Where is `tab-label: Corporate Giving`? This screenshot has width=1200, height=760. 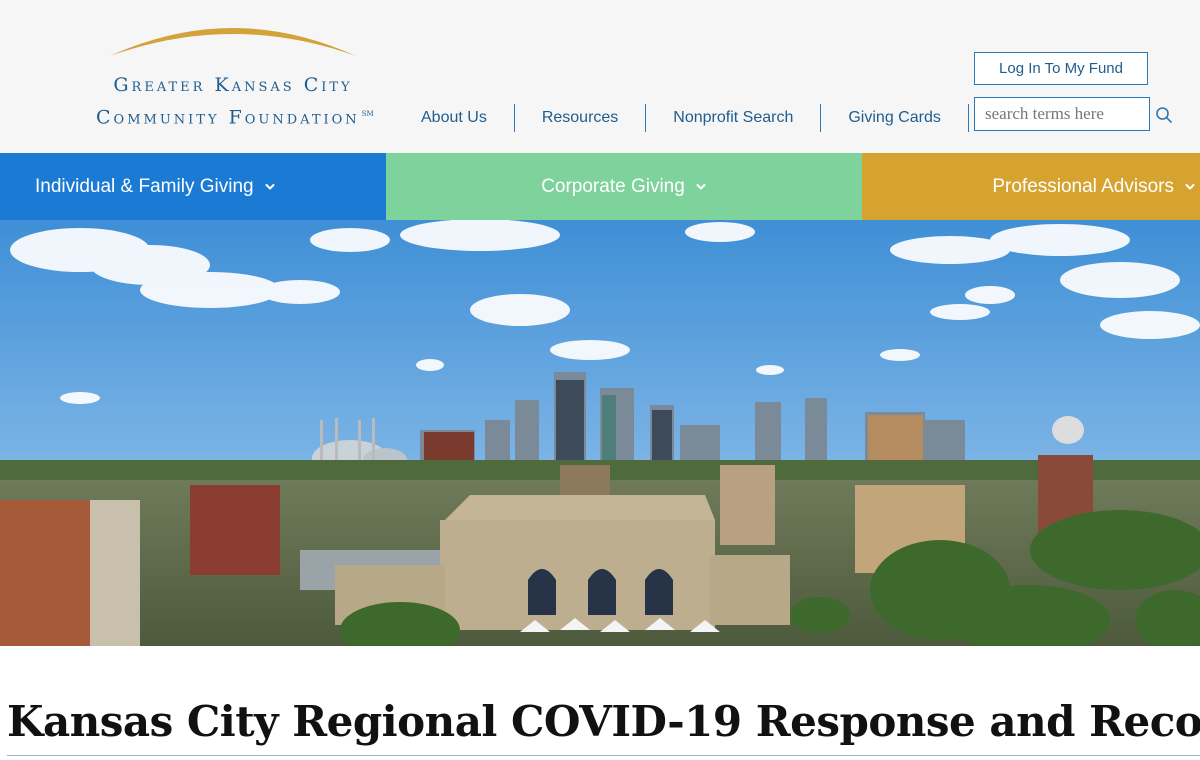 tab-label: Corporate Giving is located at coordinates (613, 186).